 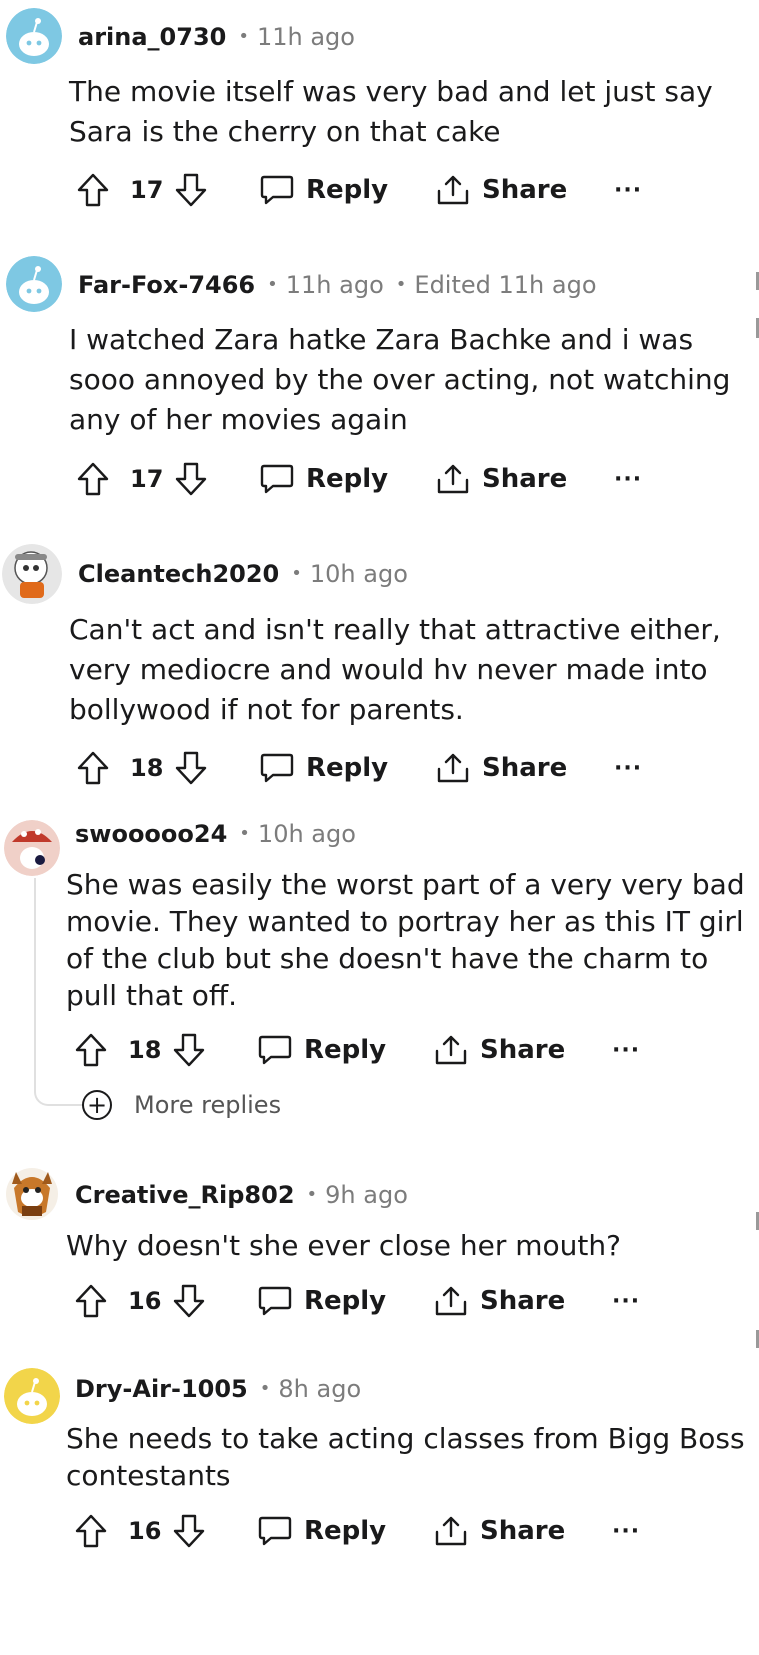 I want to click on comment-actions: 16 Reply Share ···, so click(x=416, y=1531).